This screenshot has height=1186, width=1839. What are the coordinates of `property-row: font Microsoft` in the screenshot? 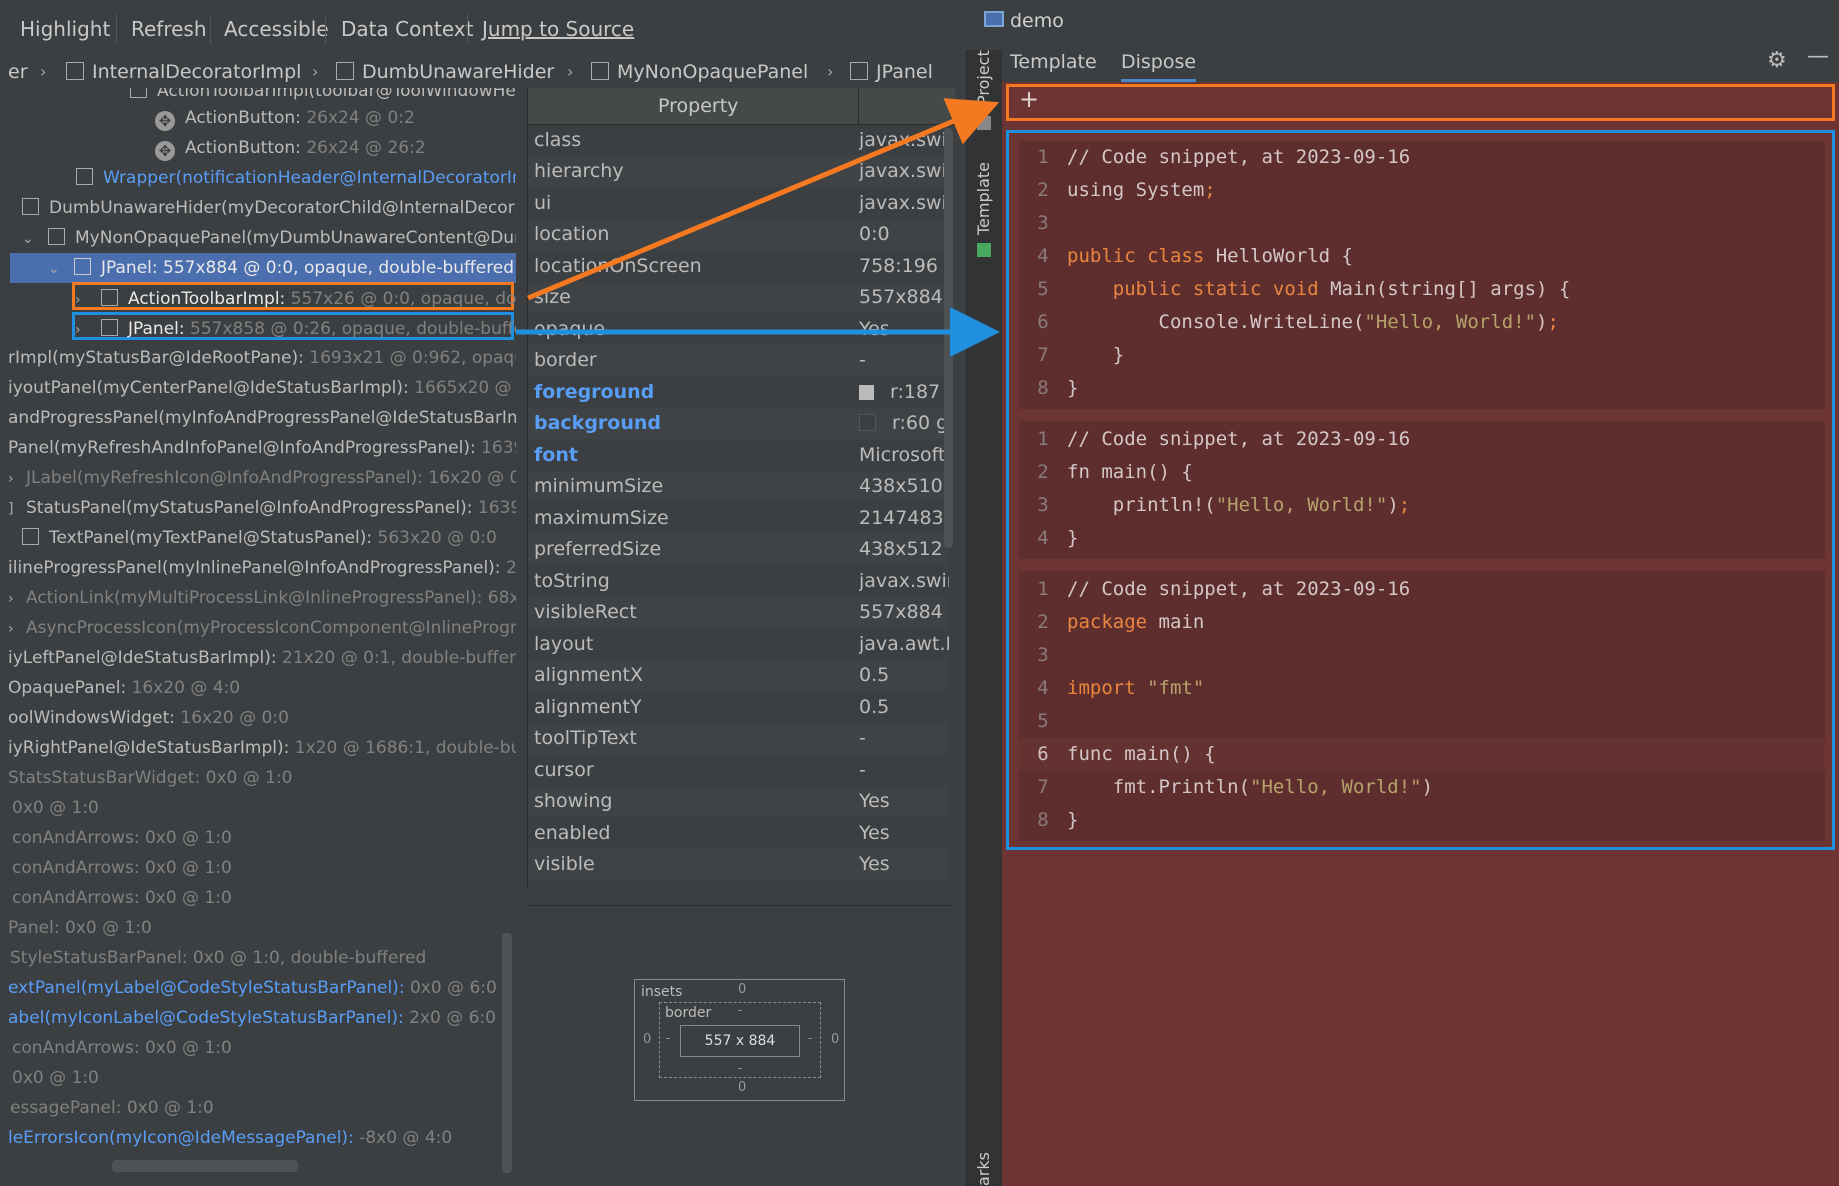 It's located at (738, 455).